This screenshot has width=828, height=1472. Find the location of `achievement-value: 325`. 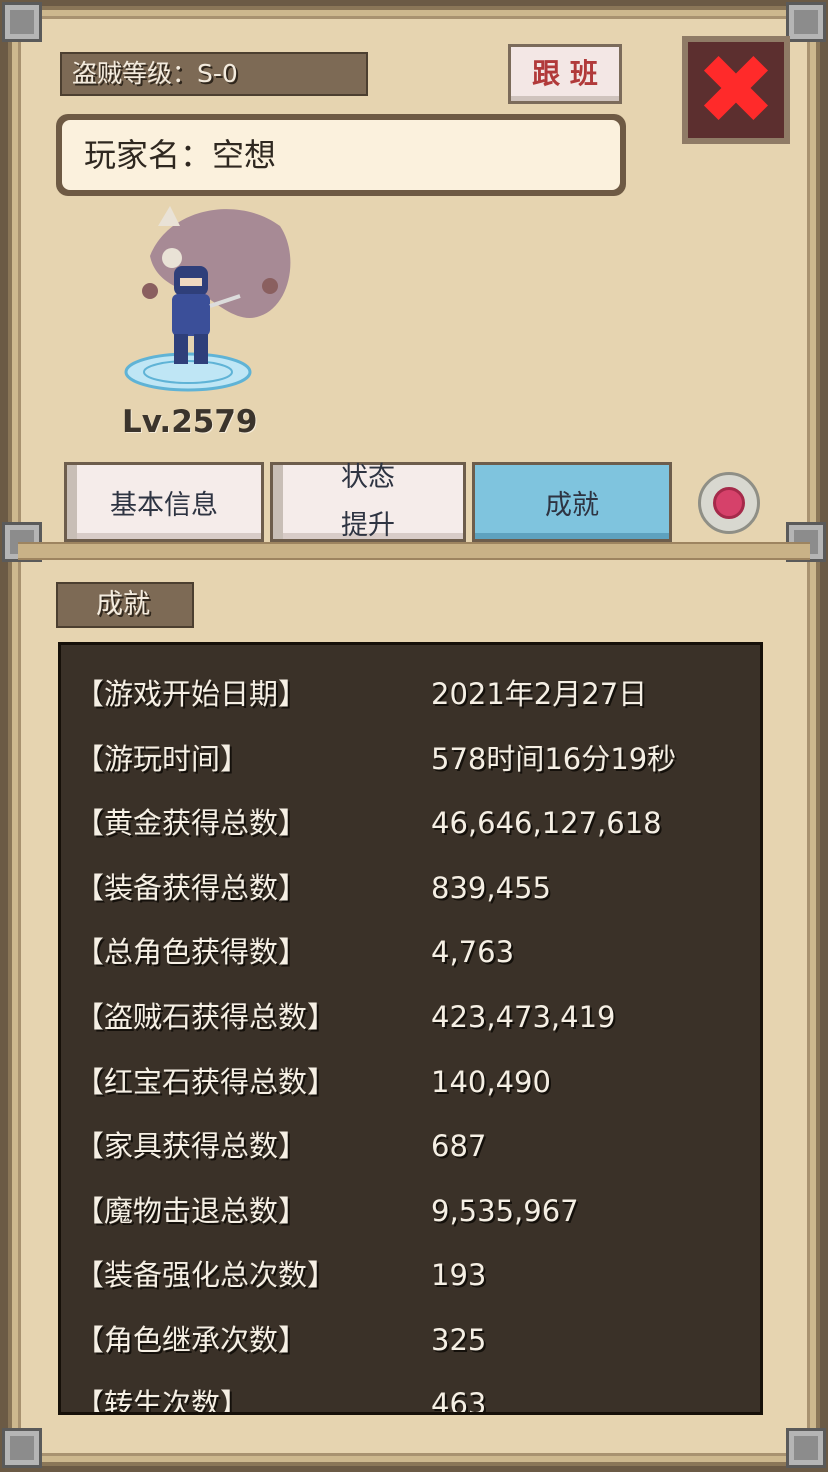

achievement-value: 325 is located at coordinates (459, 1340).